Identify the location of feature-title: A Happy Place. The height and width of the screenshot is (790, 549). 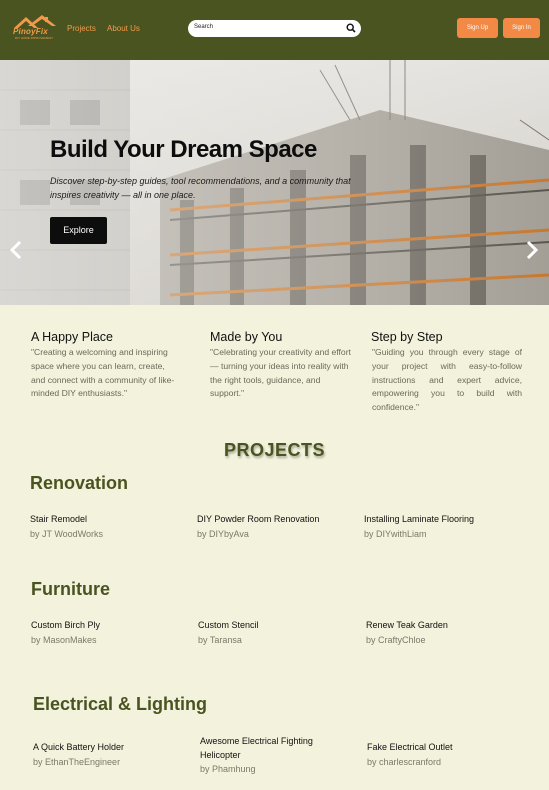
(72, 337).